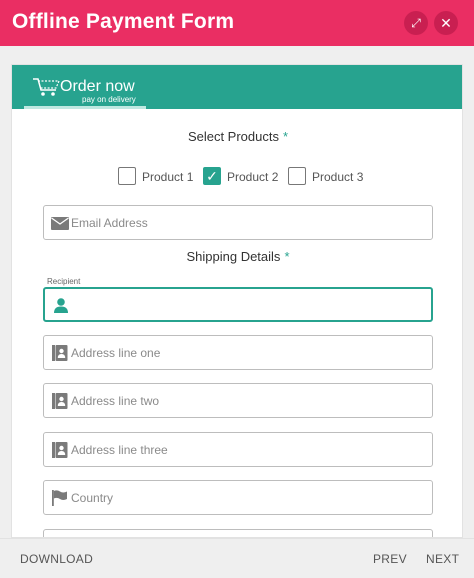  Describe the element at coordinates (123, 21) in the screenshot. I see `form-title: Offline Payment Form` at that location.